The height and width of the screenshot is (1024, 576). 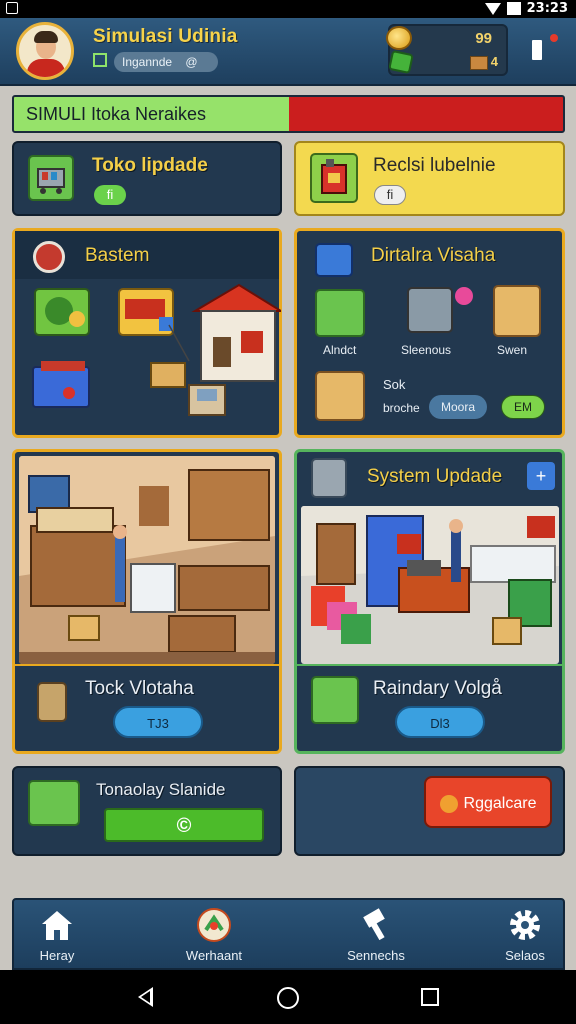 I want to click on tonaclay-card: Tonaolay Slanide ©, so click(x=147, y=811).